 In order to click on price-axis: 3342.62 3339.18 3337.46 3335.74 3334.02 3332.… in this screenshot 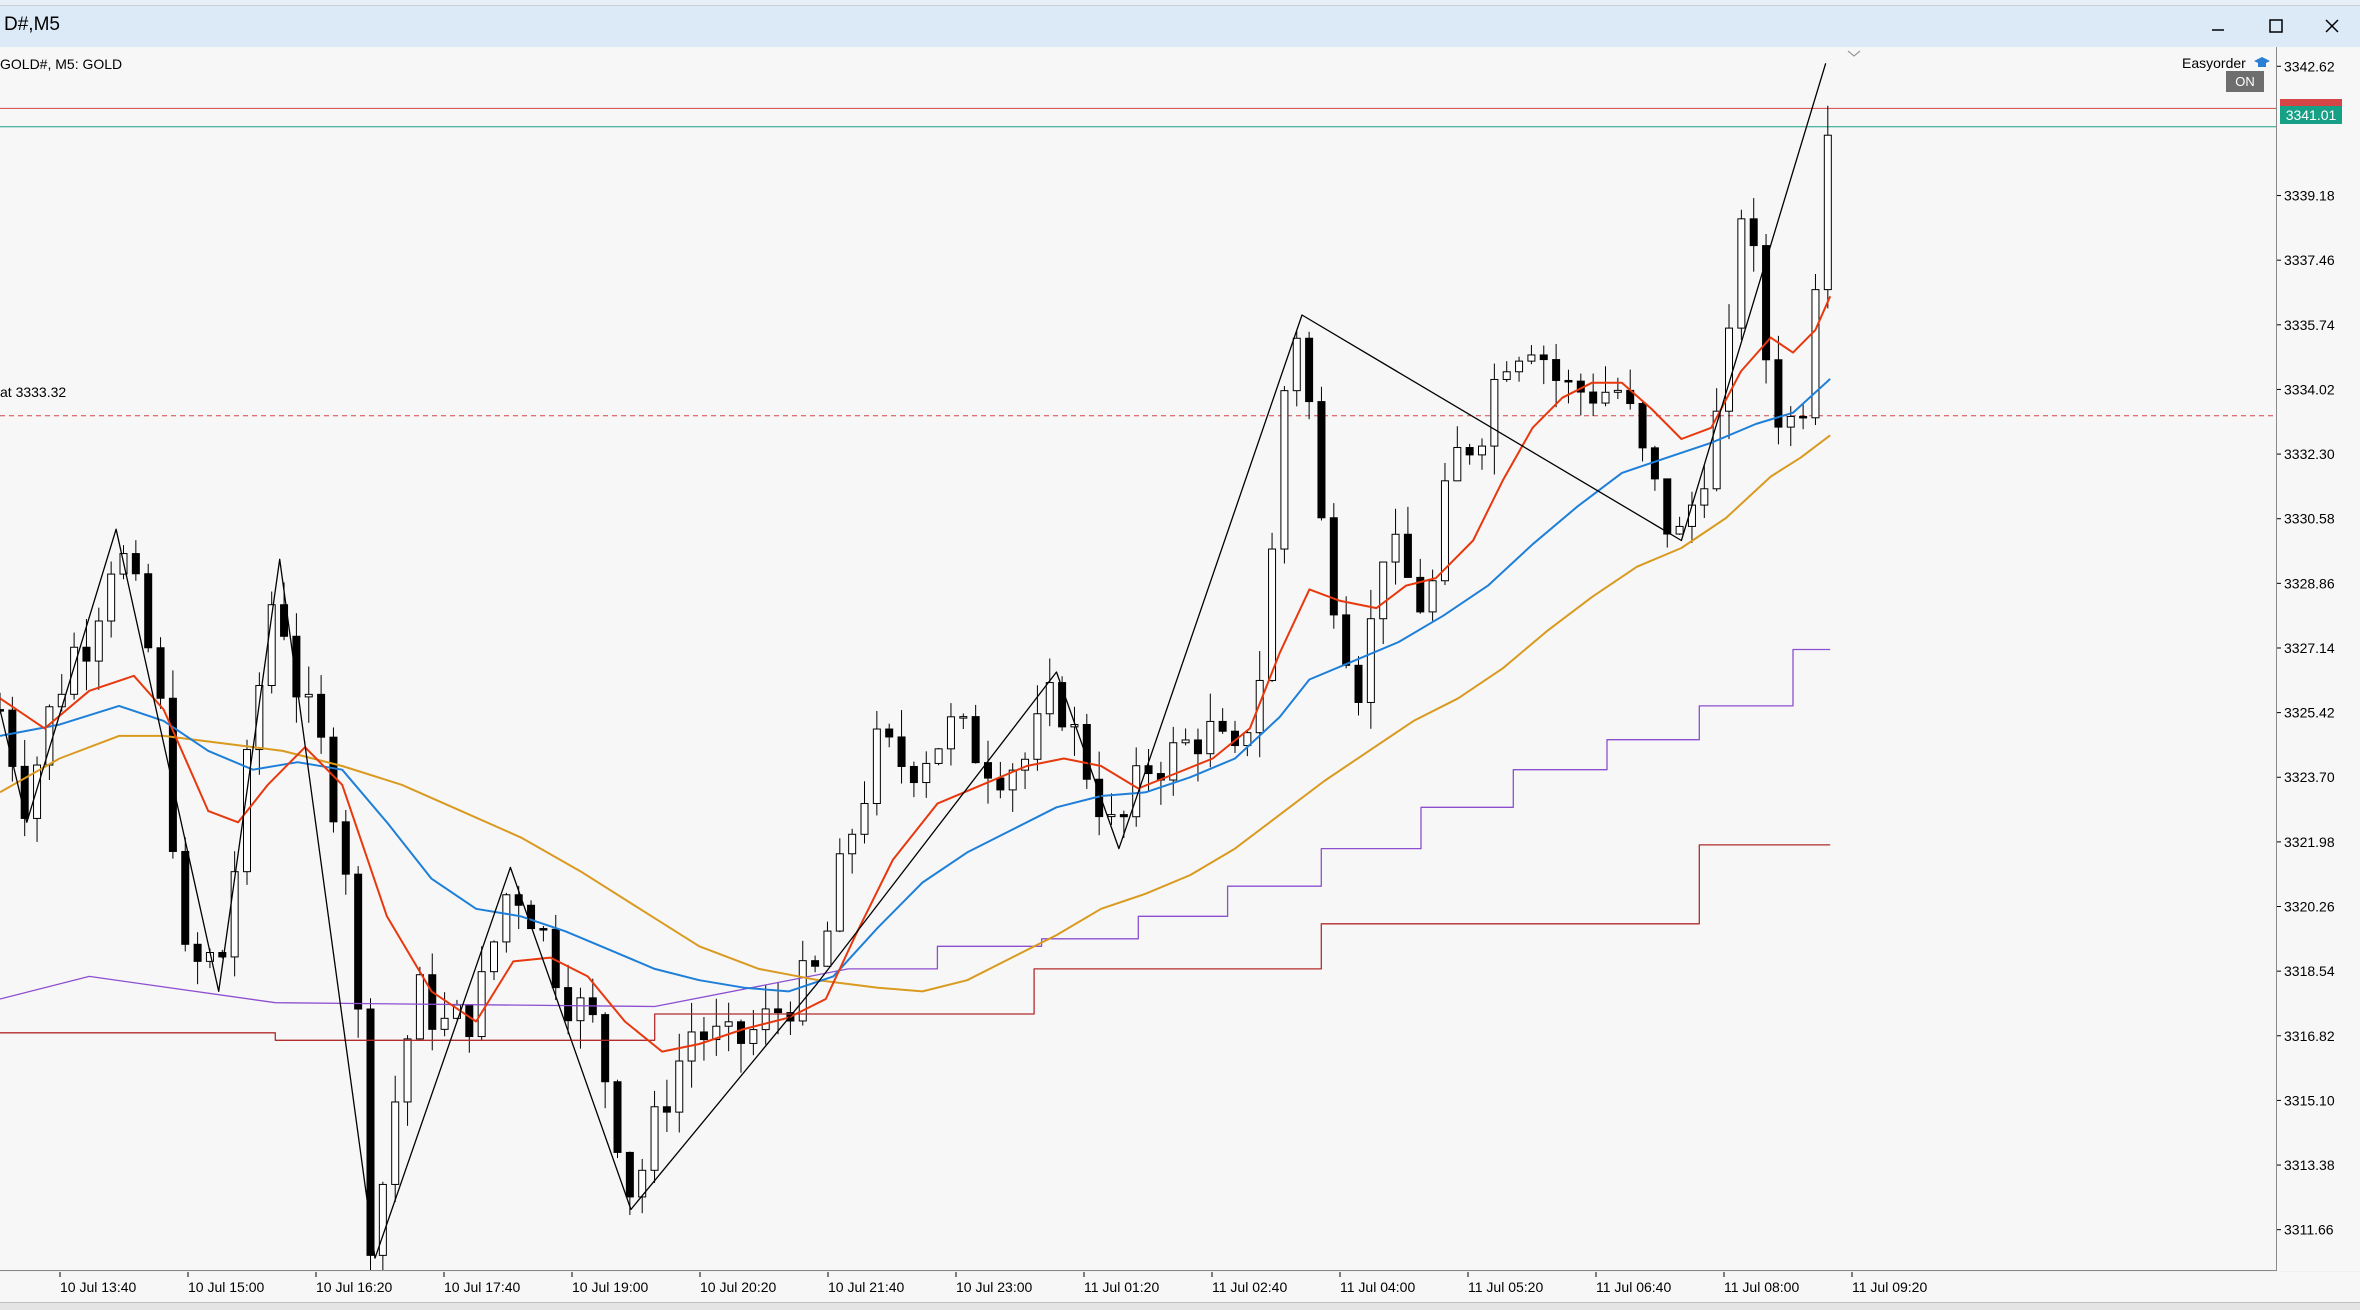, I will do `click(2306, 648)`.